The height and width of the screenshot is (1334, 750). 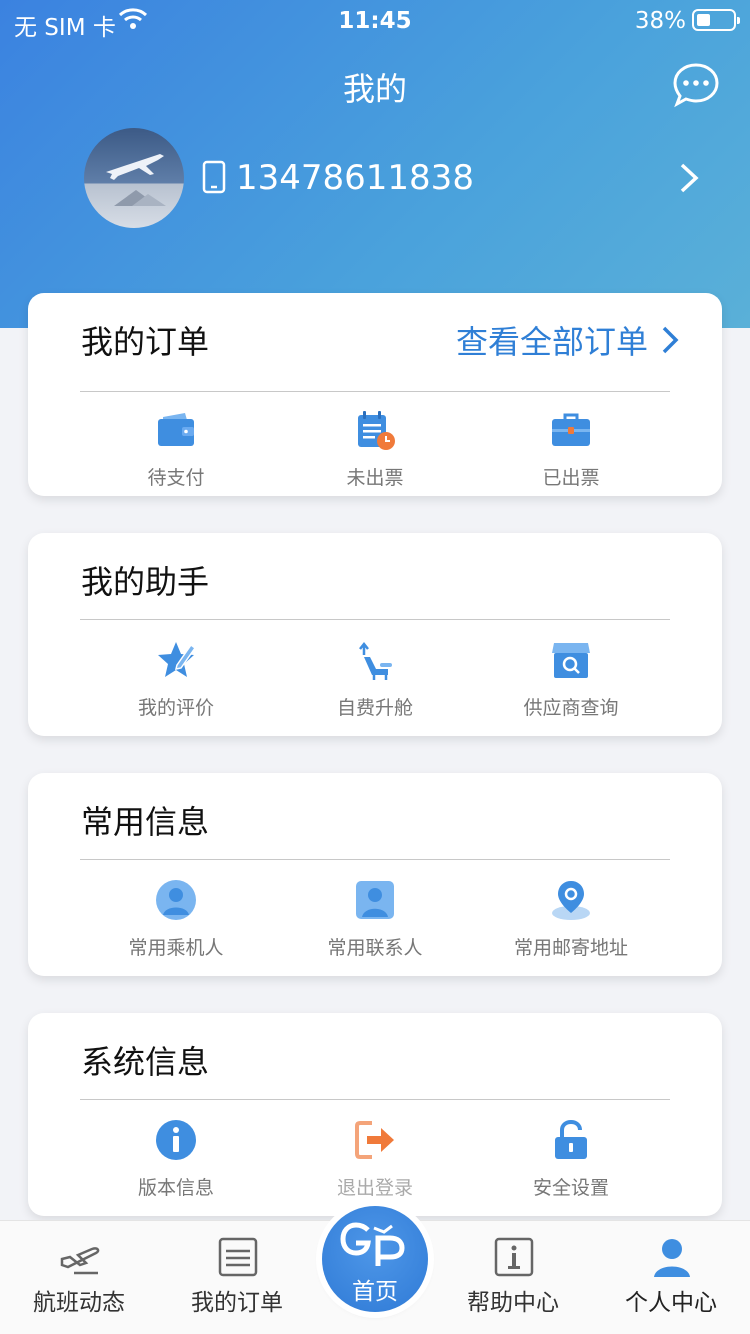 I want to click on gp-logo-icon, so click(x=372, y=1244).